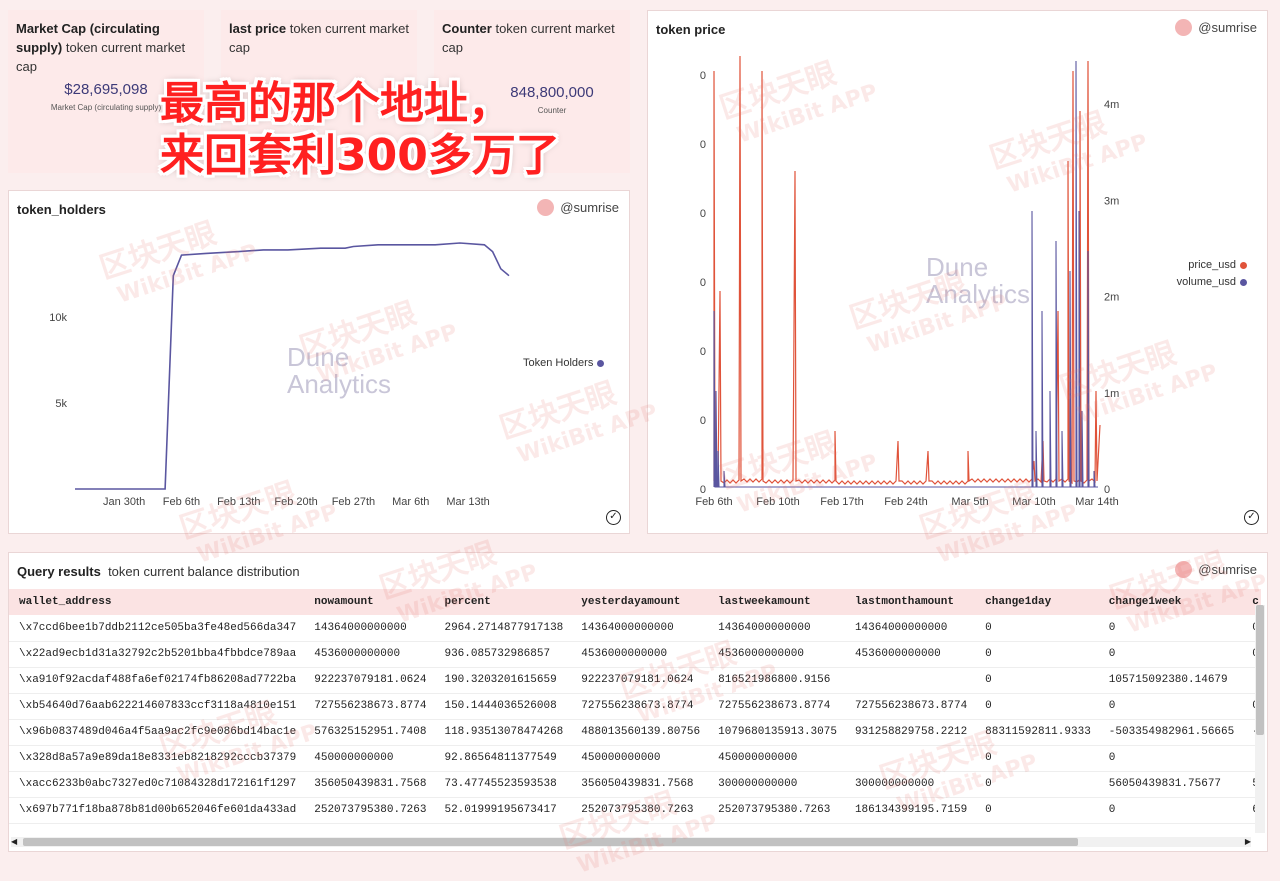 Image resolution: width=1280 pixels, height=881 pixels. Describe the element at coordinates (295, 502) in the screenshot. I see `x-tick-label: Feb 20th` at that location.